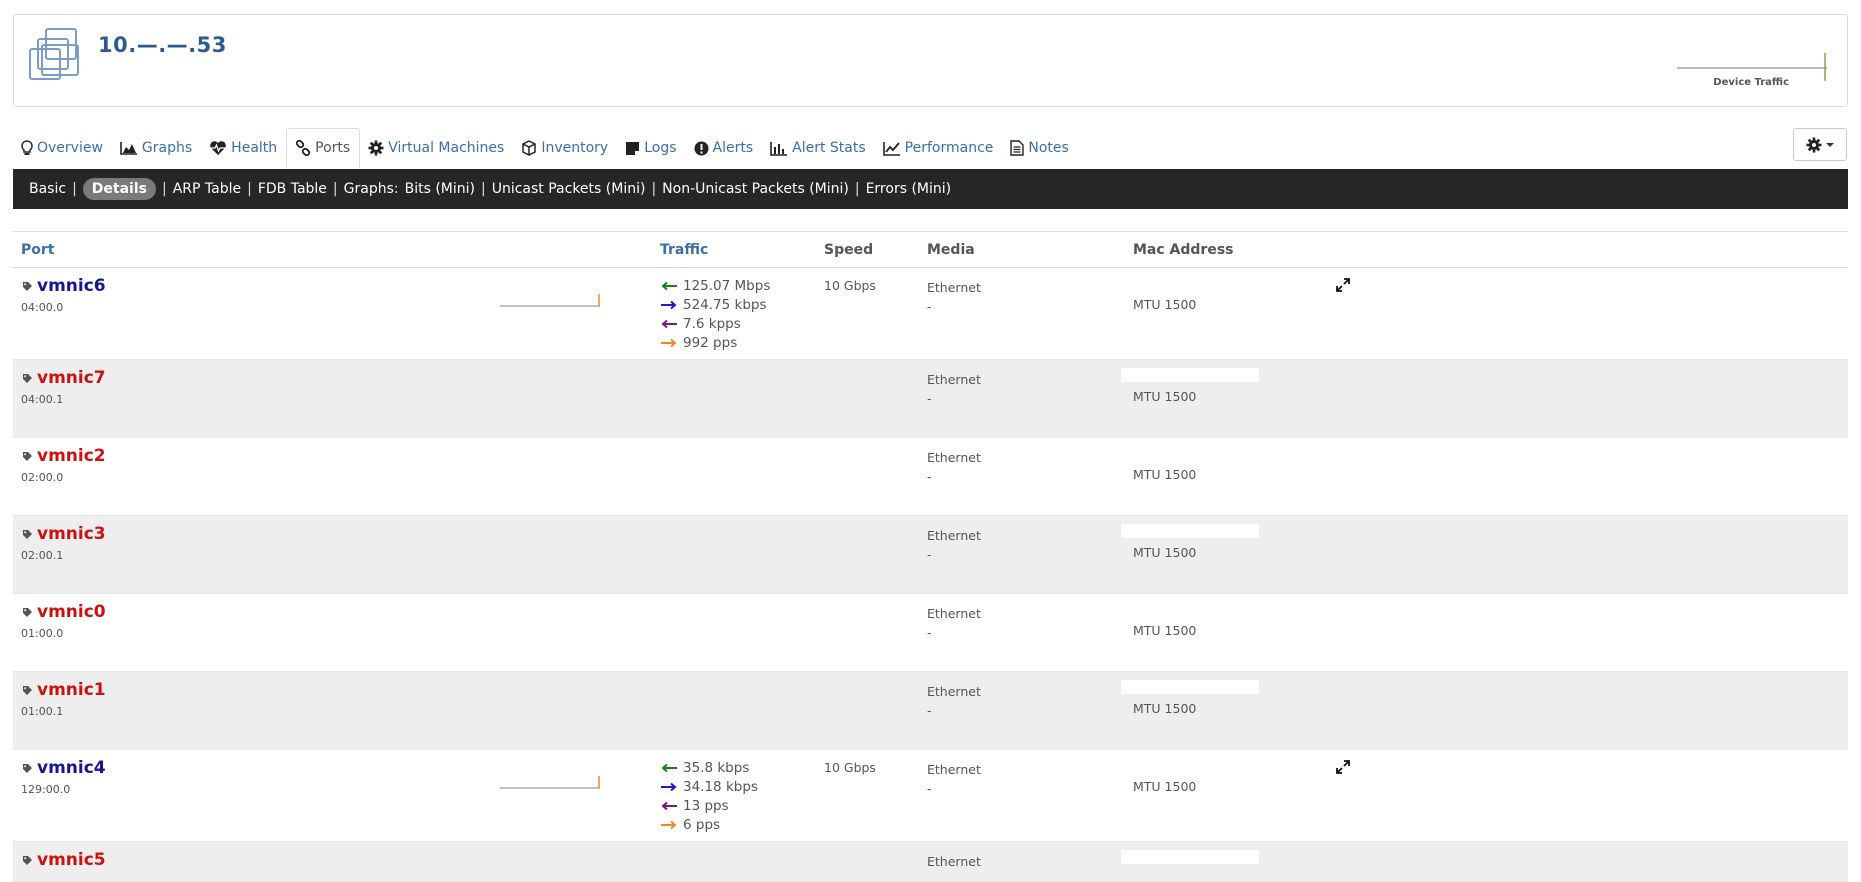  I want to click on device-traffic-graph, so click(1752, 58).